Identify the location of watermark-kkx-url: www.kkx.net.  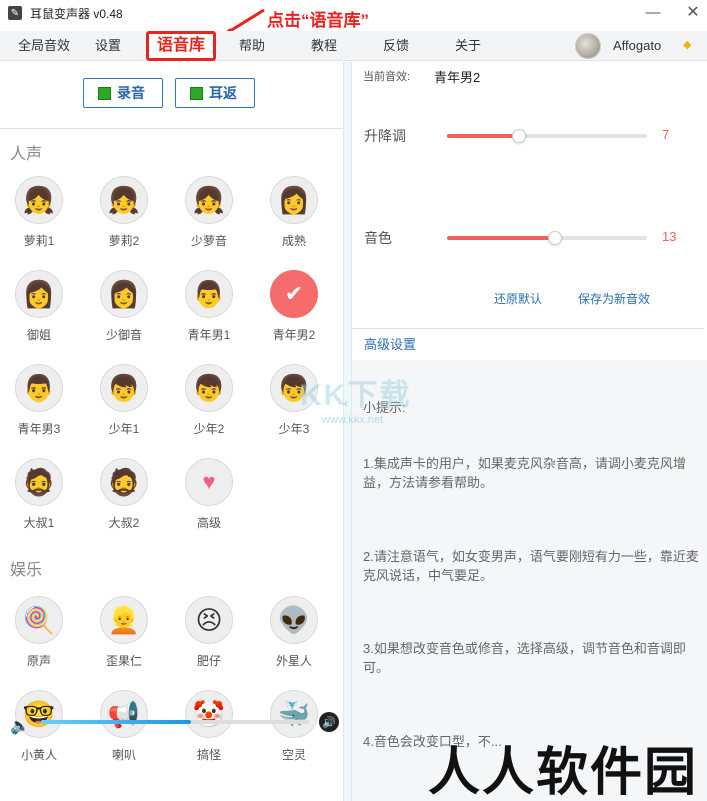
(353, 420).